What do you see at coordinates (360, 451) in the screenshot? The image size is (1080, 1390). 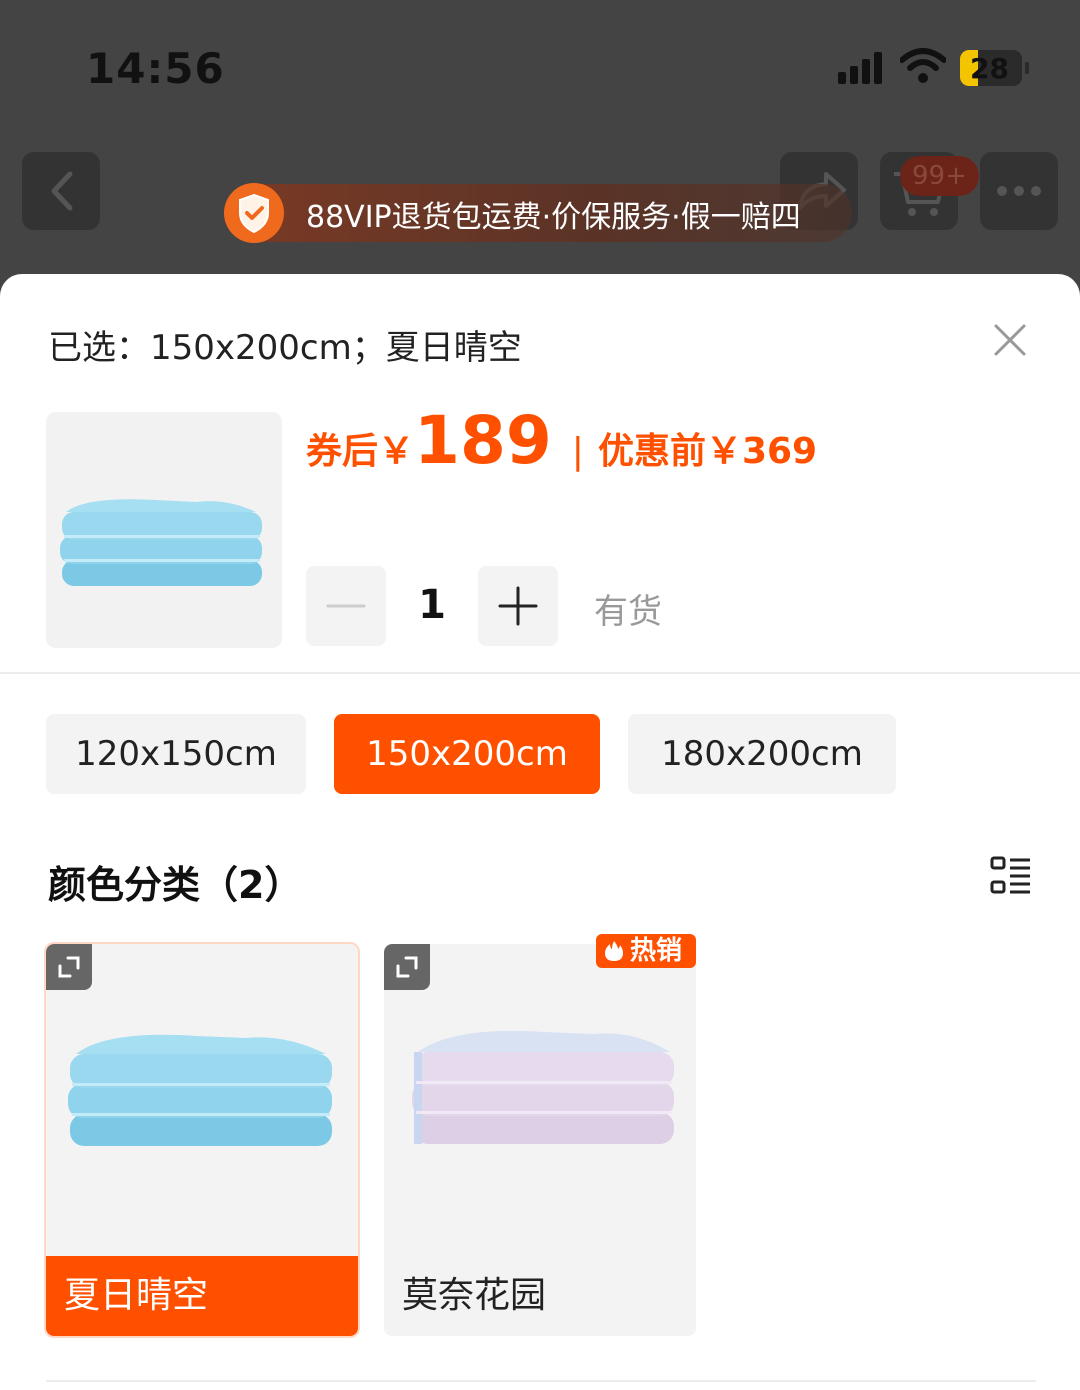 I see `coupon-price-label: 券后￥` at bounding box center [360, 451].